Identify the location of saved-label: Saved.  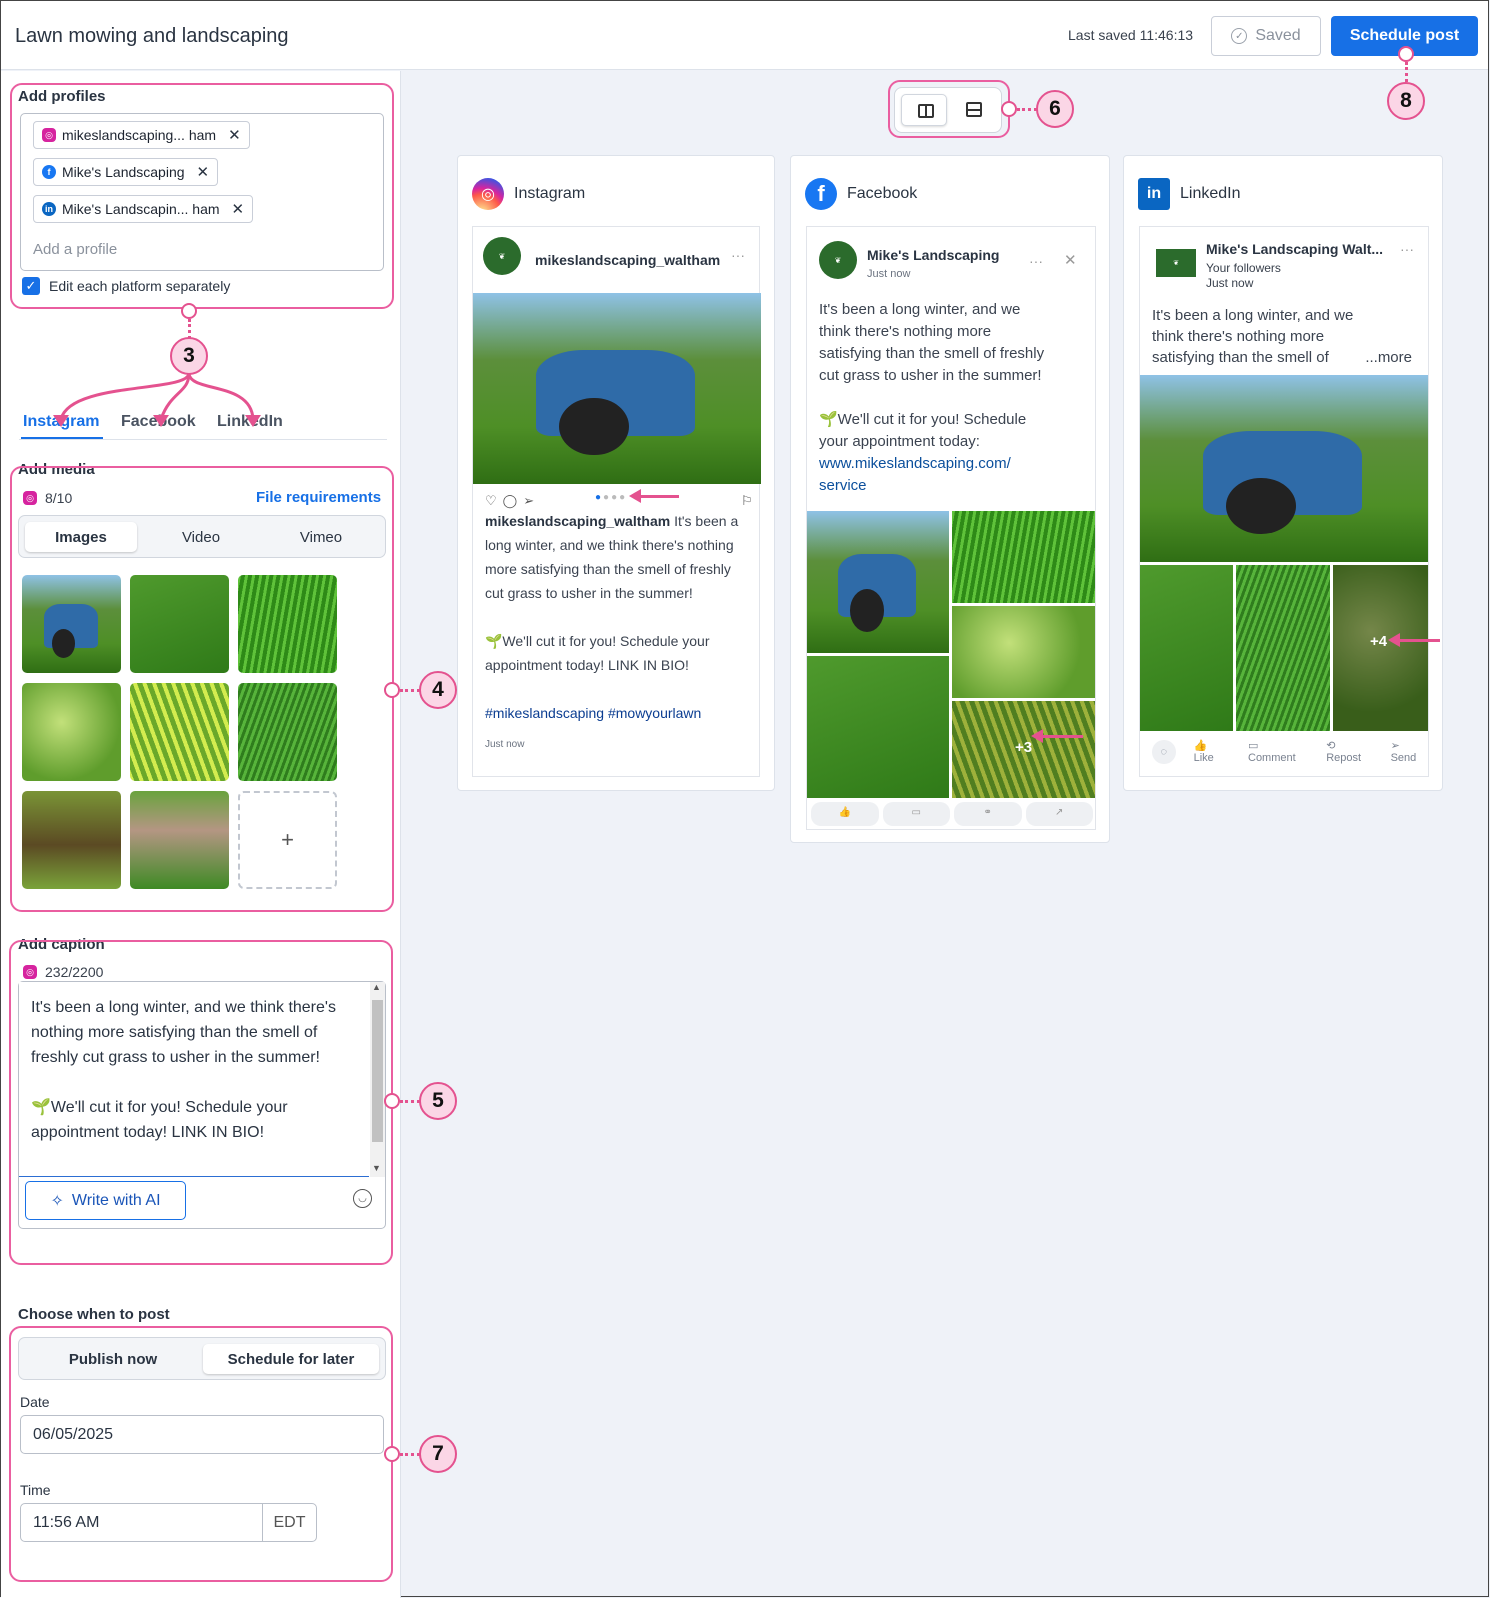
(1278, 35).